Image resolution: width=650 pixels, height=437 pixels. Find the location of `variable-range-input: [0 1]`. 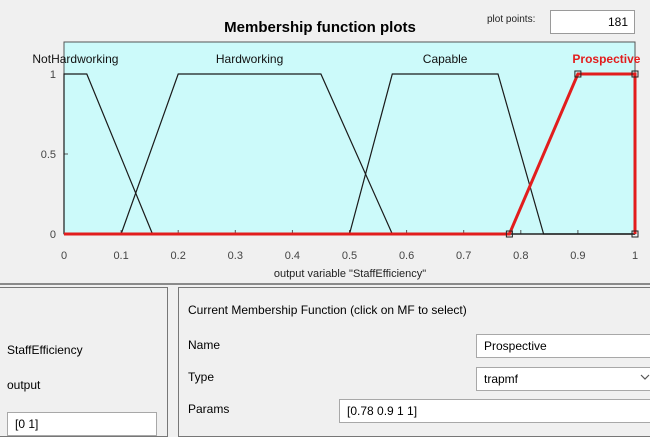

variable-range-input: [0 1] is located at coordinates (82, 424).